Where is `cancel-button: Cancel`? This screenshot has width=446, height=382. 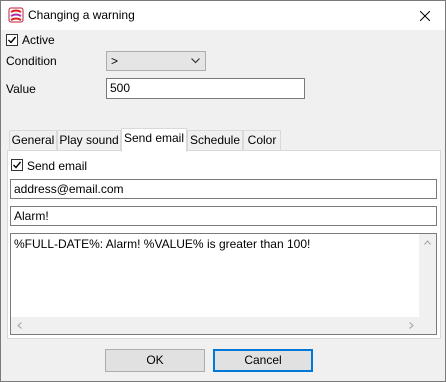 cancel-button: Cancel is located at coordinates (263, 360).